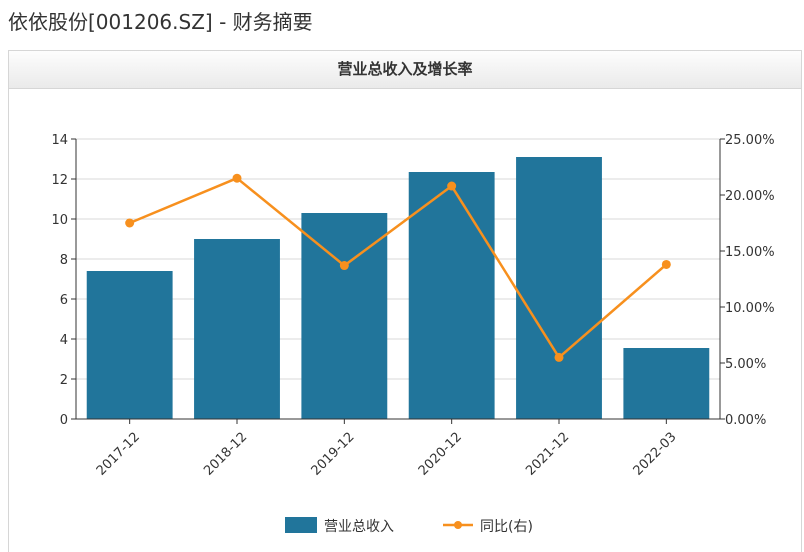 This screenshot has height=552, width=804. Describe the element at coordinates (409, 526) in the screenshot. I see `legend: 营业总收入 同比(右)` at that location.